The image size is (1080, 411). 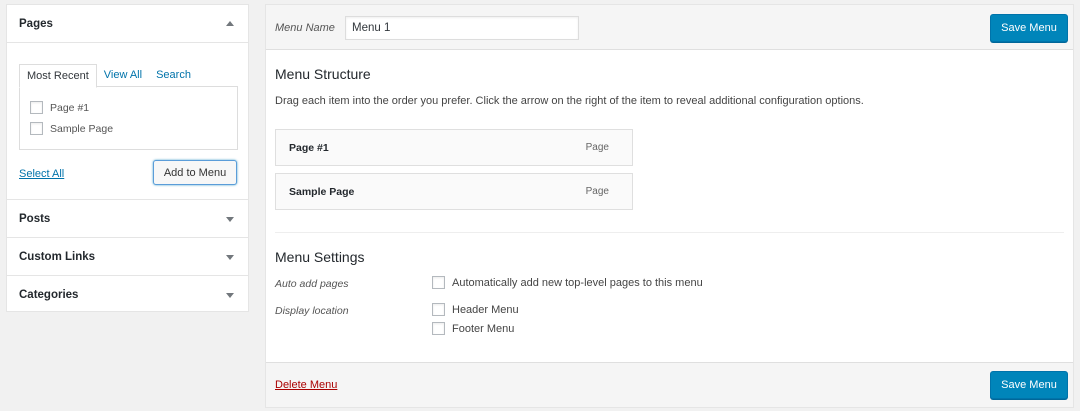 I want to click on categories-section-header: Categories, so click(x=127, y=294).